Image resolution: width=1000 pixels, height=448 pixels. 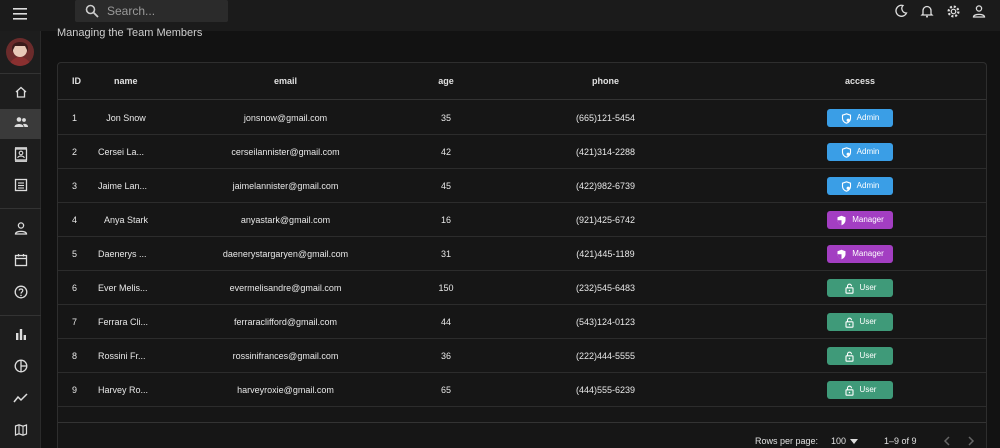 What do you see at coordinates (445, 220) in the screenshot?
I see `cell-age: 16` at bounding box center [445, 220].